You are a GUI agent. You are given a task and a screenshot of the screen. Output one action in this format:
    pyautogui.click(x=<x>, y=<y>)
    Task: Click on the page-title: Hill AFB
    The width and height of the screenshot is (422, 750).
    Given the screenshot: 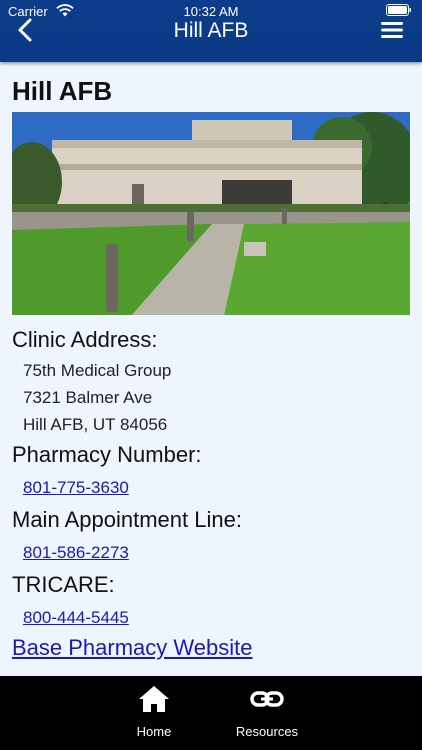 What is the action you would take?
    pyautogui.click(x=62, y=91)
    